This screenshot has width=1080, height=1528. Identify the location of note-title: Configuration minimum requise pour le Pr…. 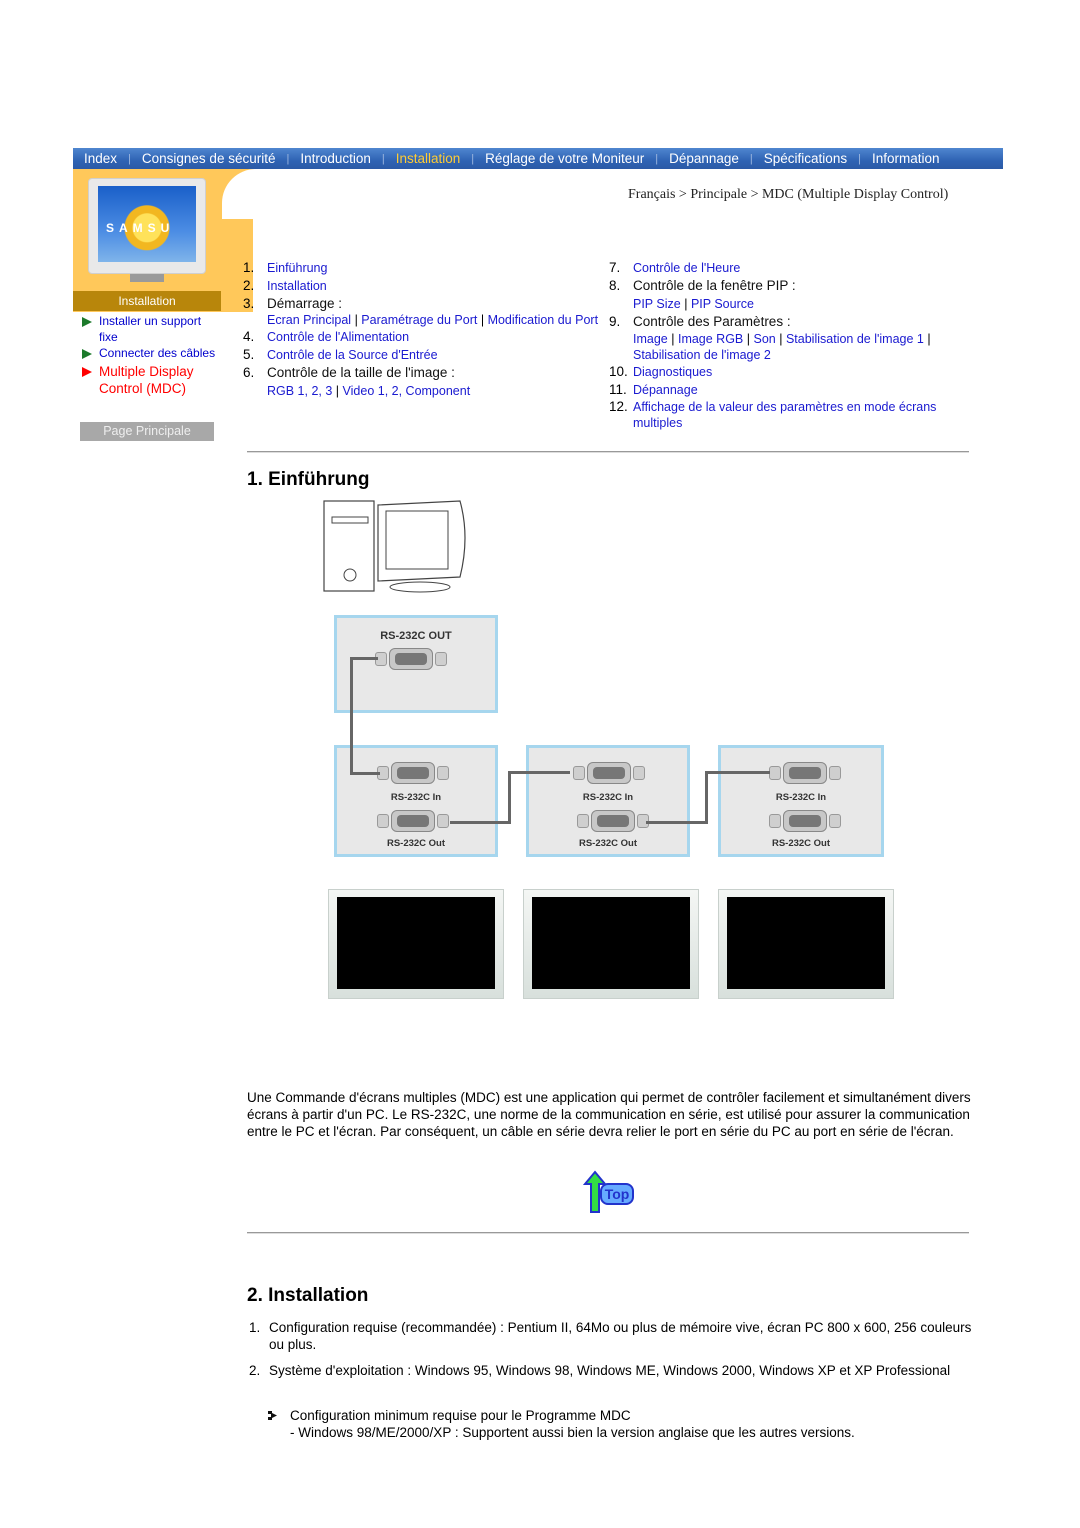
(460, 1415).